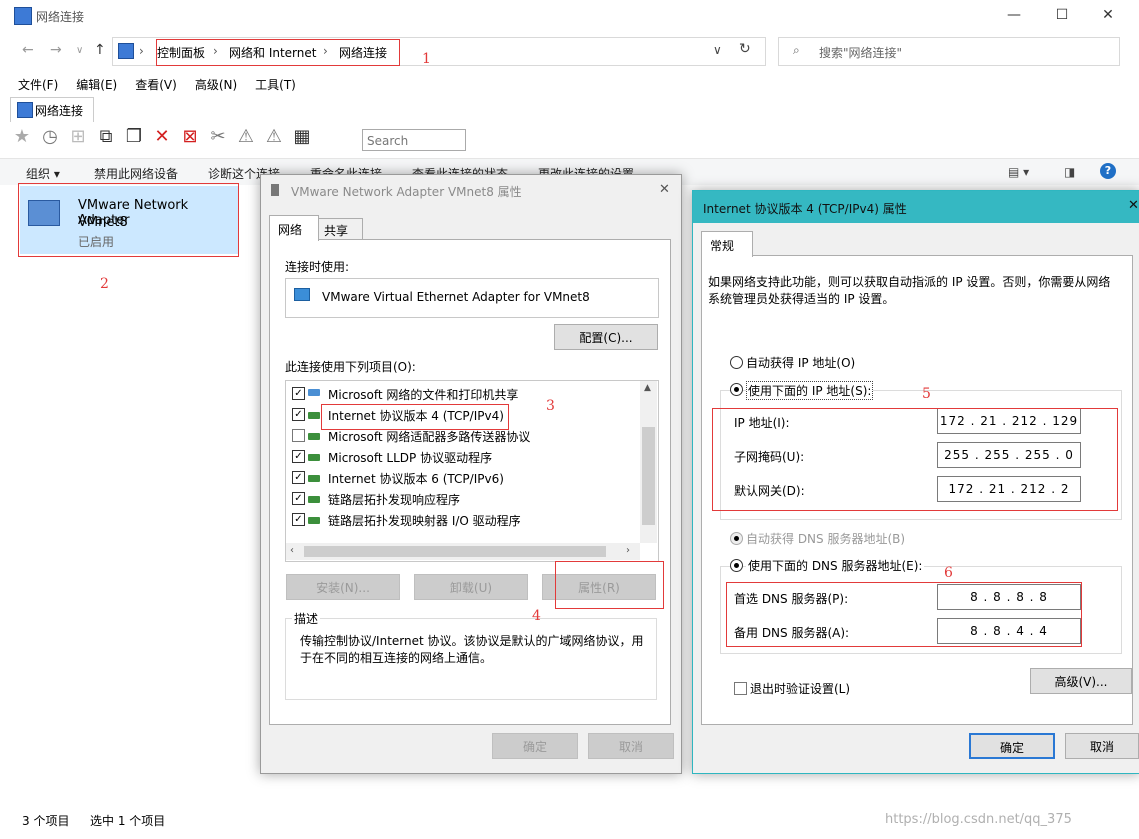 This screenshot has width=1139, height=839. I want to click on annotation-1: 1, so click(426, 59).